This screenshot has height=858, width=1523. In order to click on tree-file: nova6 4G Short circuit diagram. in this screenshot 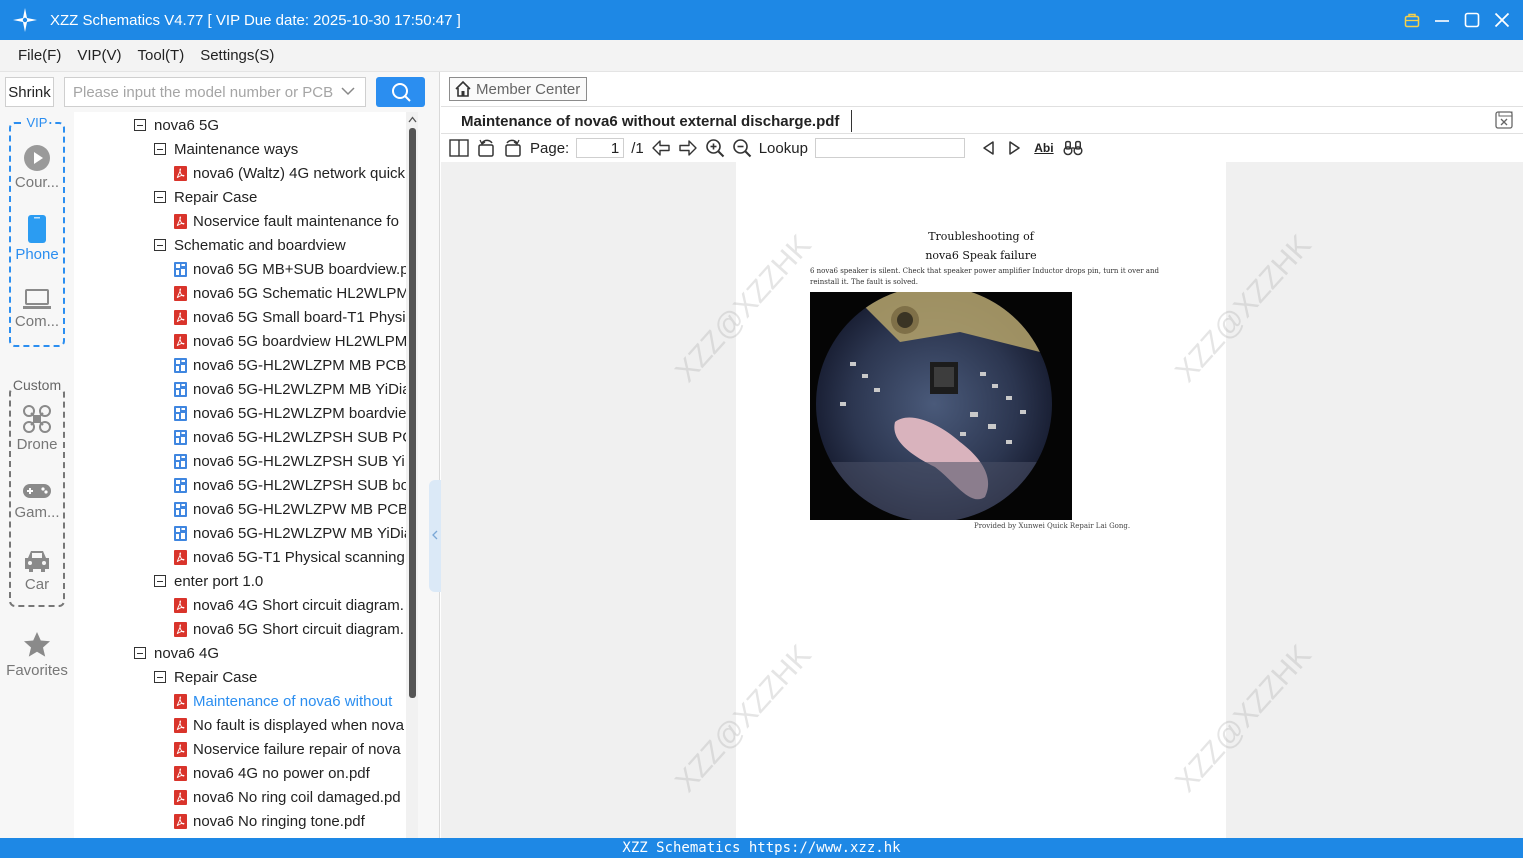, I will do `click(289, 605)`.